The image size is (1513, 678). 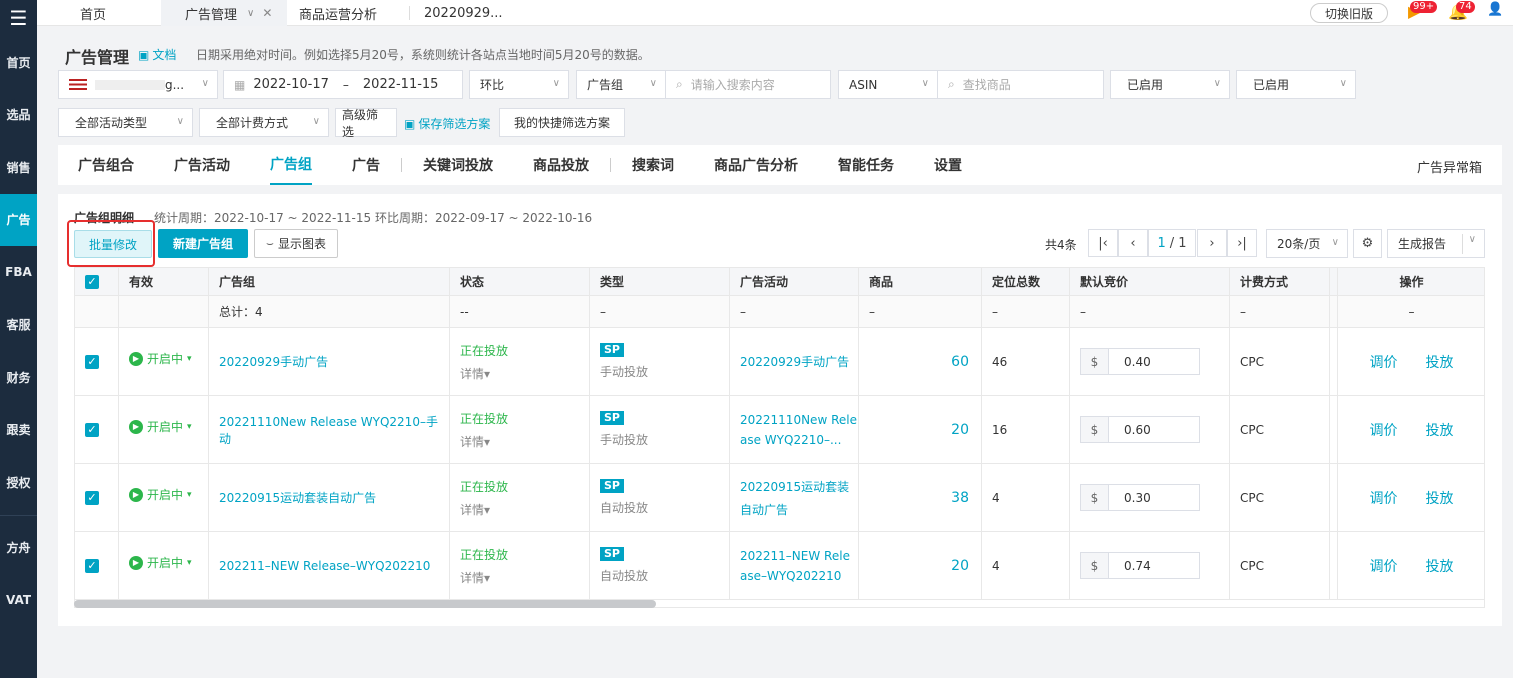 What do you see at coordinates (203, 243) in the screenshot?
I see `new-ad-group-button: 新建广告组` at bounding box center [203, 243].